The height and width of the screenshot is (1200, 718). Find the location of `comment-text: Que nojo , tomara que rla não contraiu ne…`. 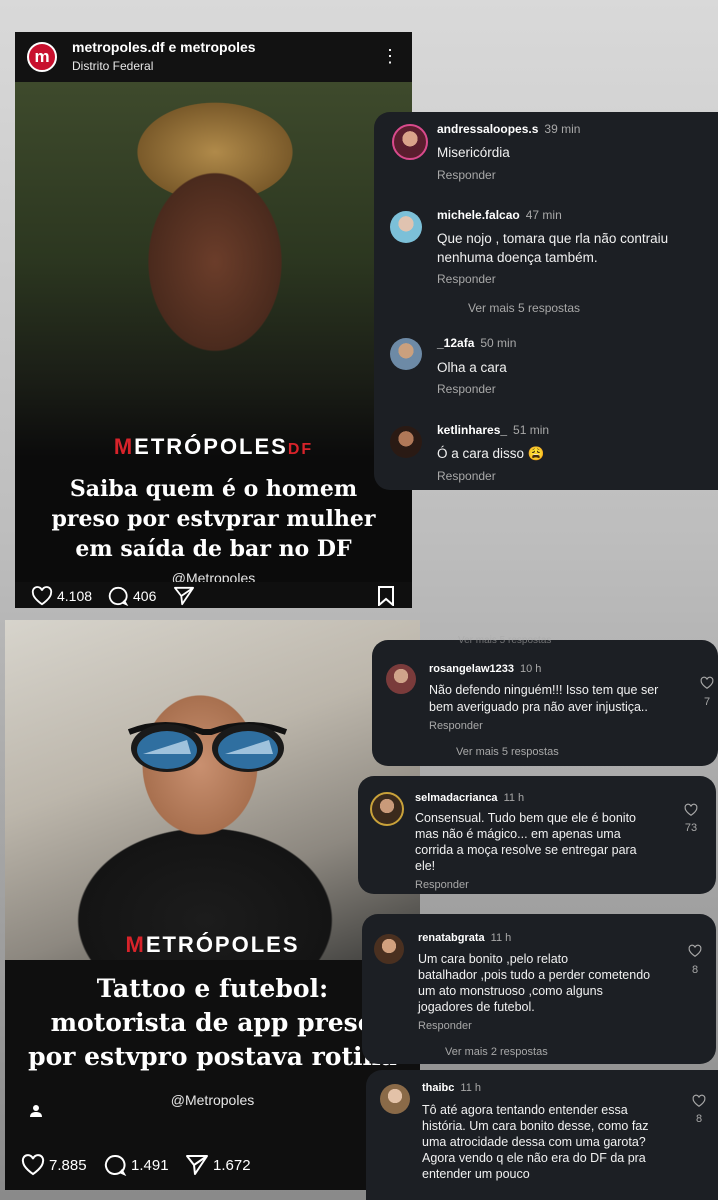

comment-text: Que nojo , tomara que rla não contraiu ne… is located at coordinates (553, 248).